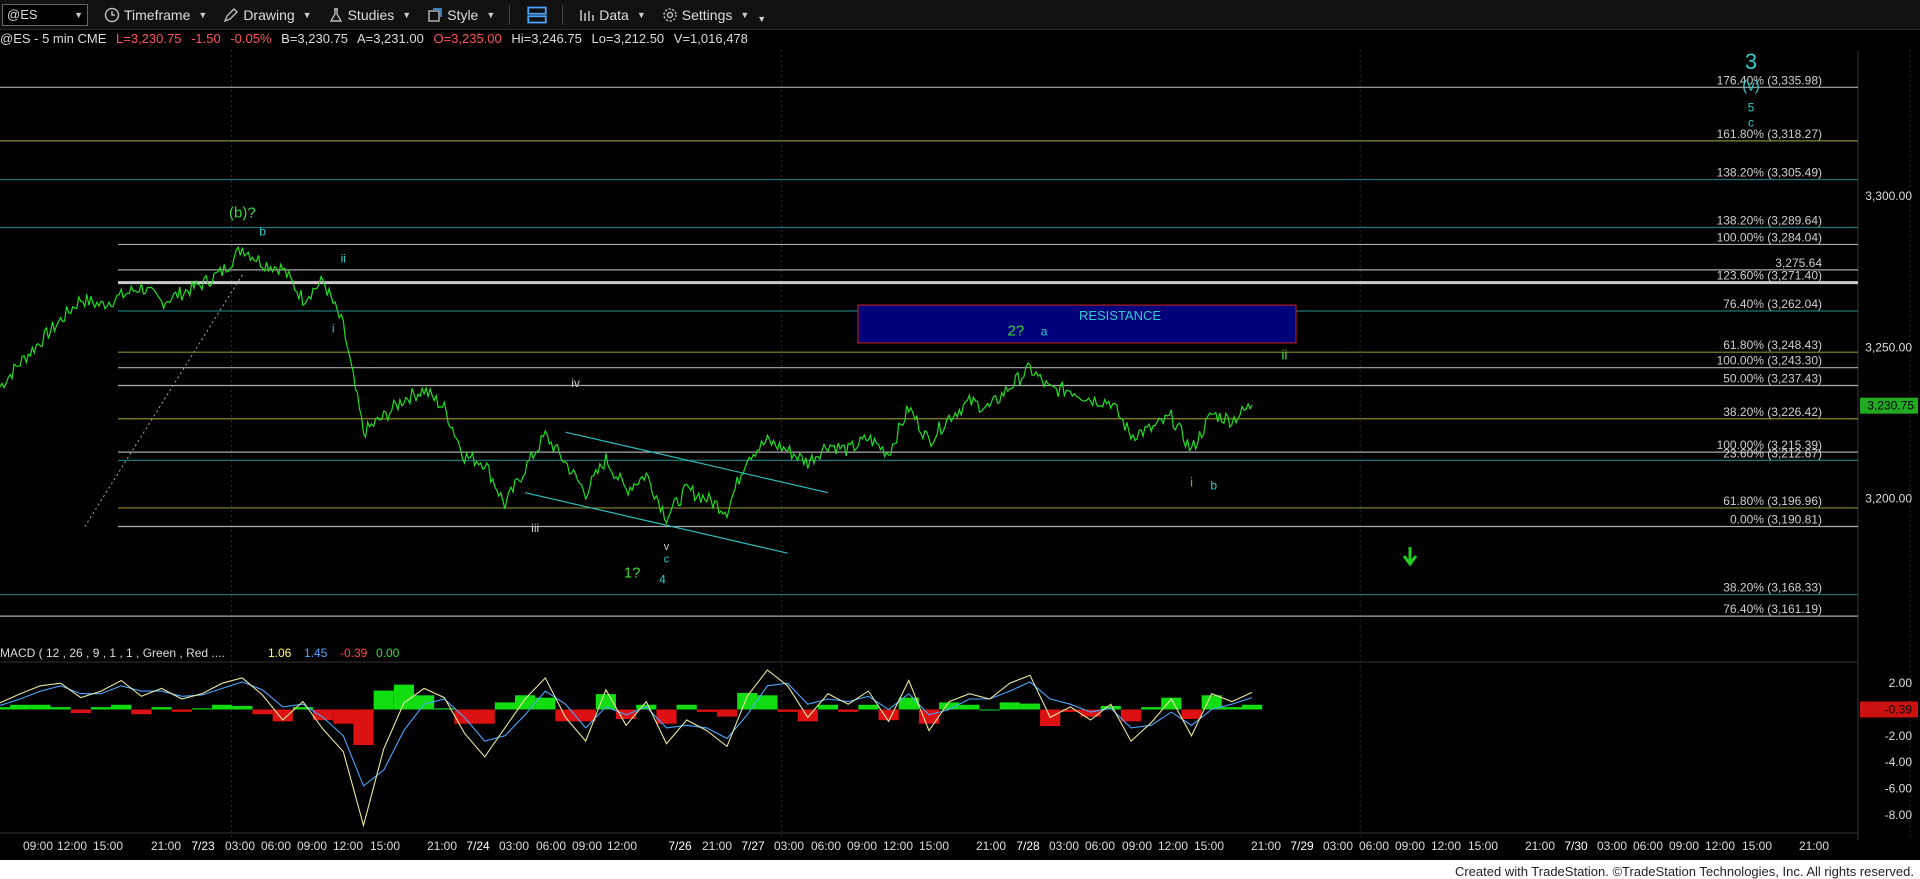 This screenshot has width=1920, height=879. I want to click on overflow-icon: ▼, so click(761, 19).